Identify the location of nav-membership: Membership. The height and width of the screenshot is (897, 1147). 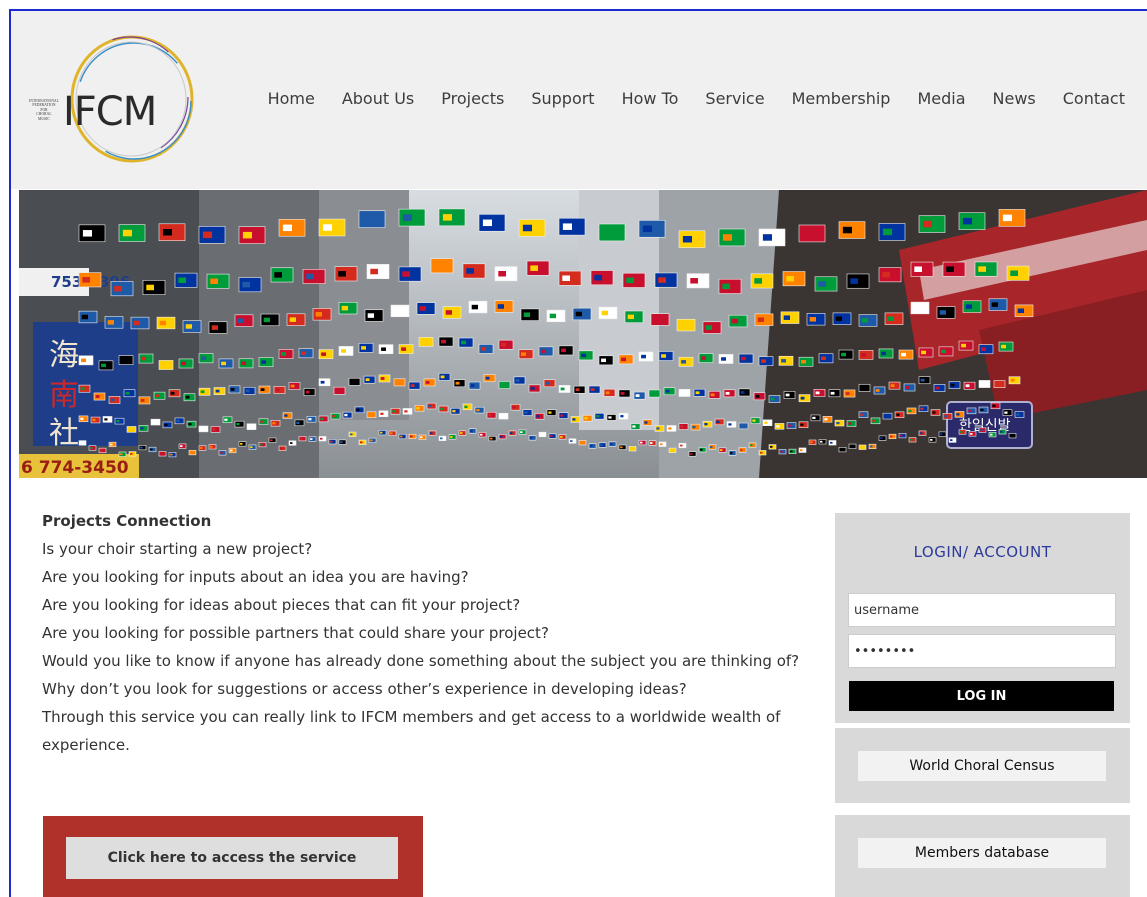
(841, 98).